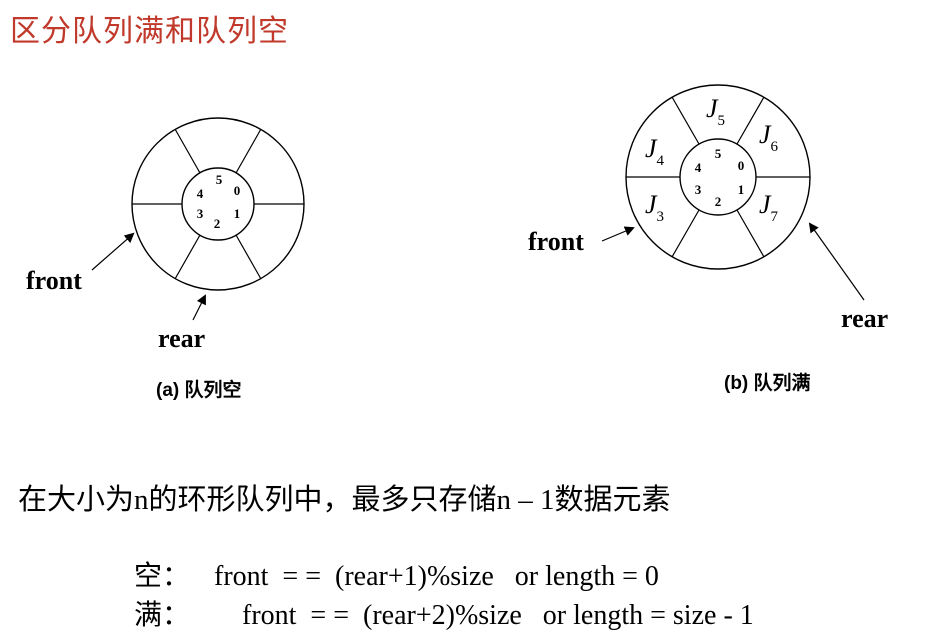  What do you see at coordinates (769, 207) in the screenshot?
I see `queue-element: J7` at bounding box center [769, 207].